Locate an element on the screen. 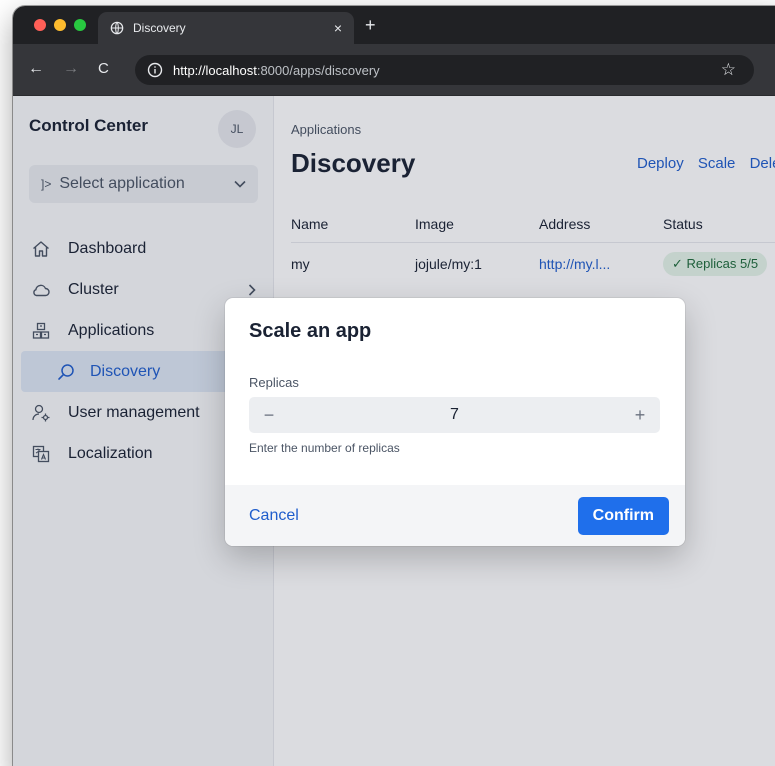 The width and height of the screenshot is (775, 766). minimize-window-button is located at coordinates (60, 25).